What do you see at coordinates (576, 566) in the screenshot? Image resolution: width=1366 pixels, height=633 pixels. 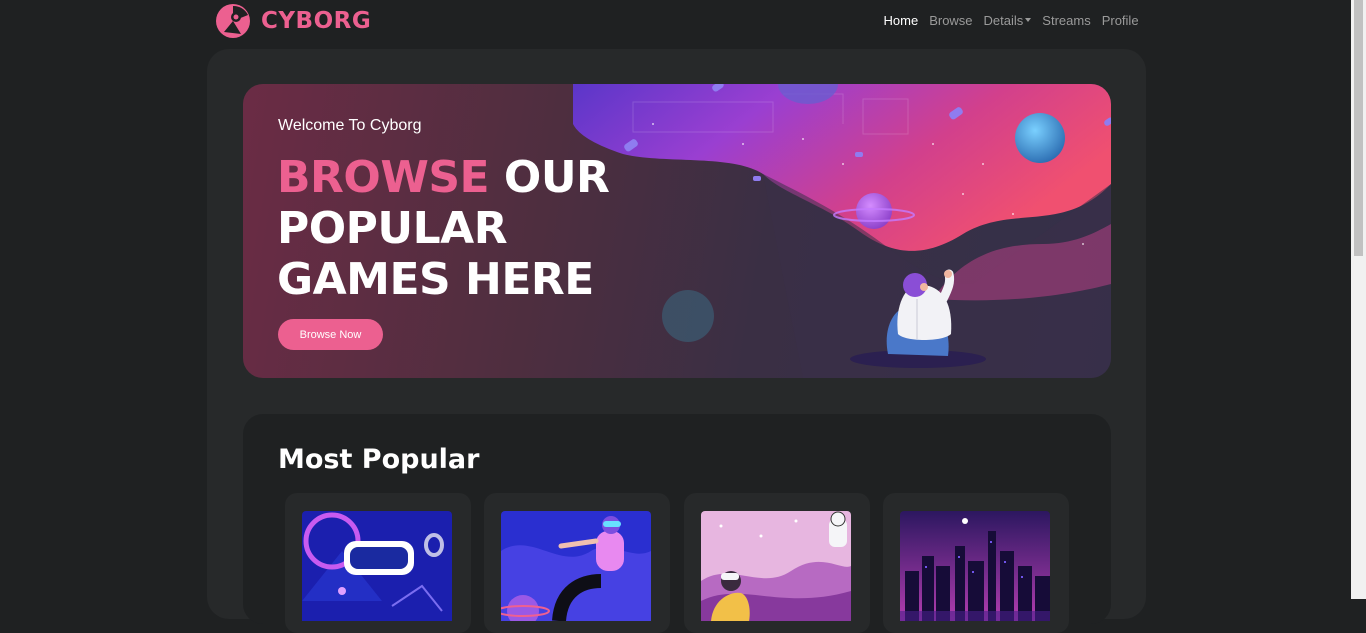 I see `game-thumbnail-vr-person` at bounding box center [576, 566].